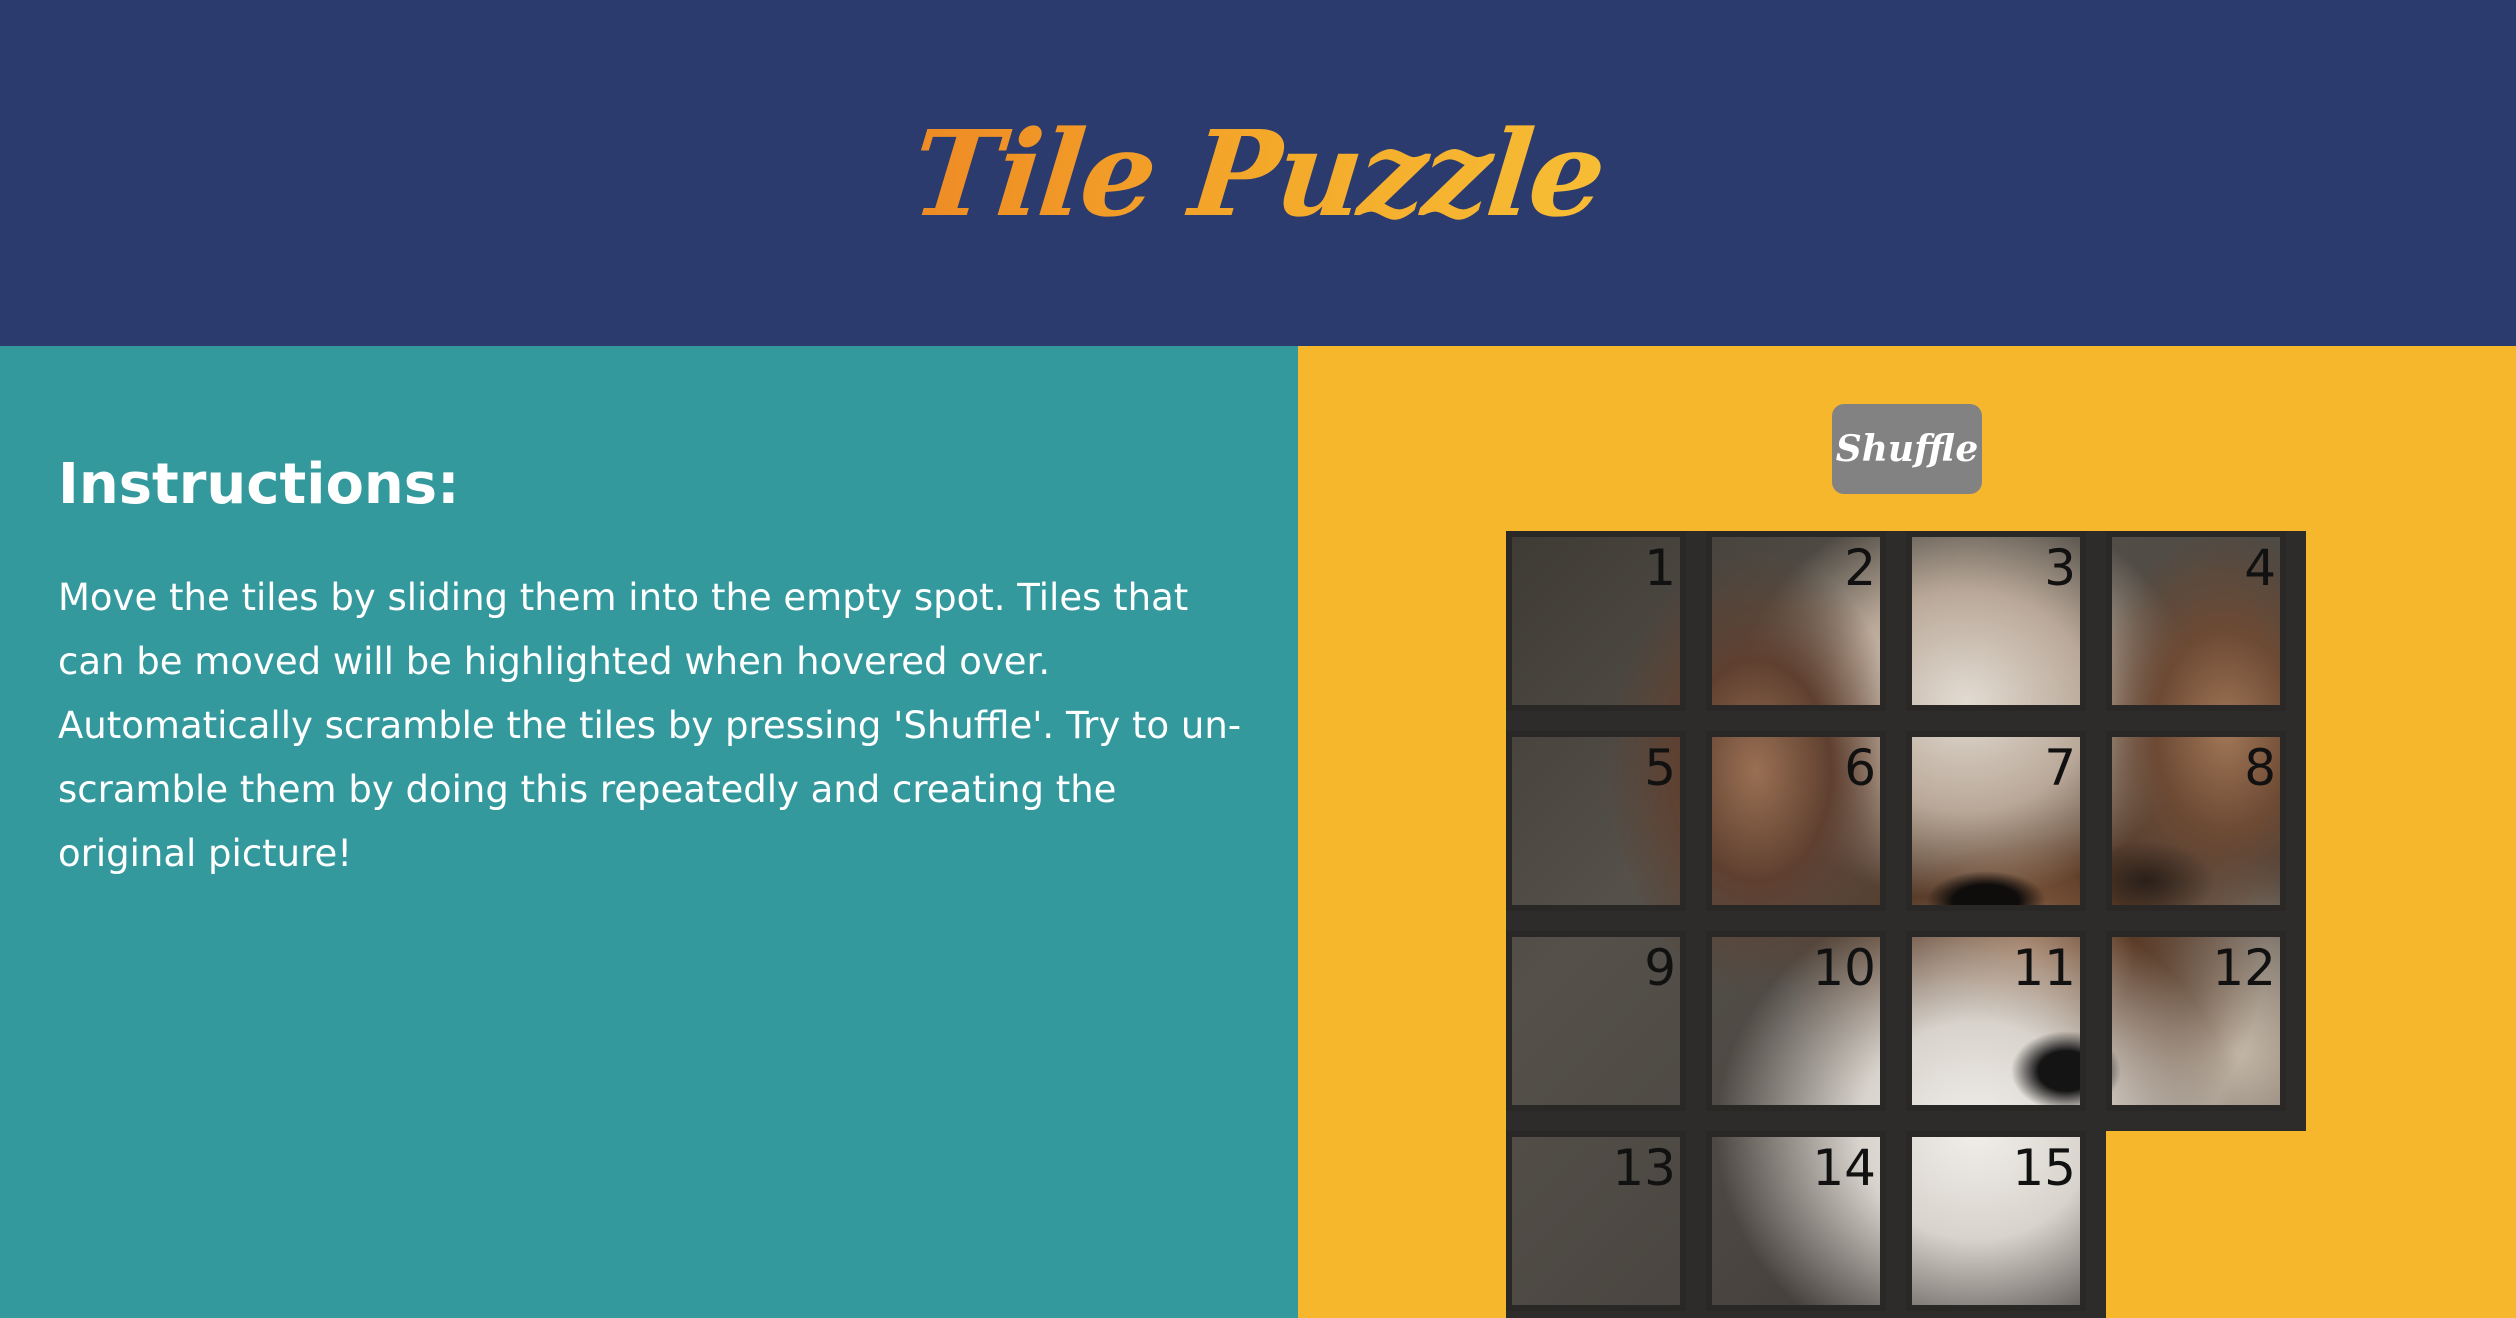 The image size is (2516, 1318). What do you see at coordinates (1844, 968) in the screenshot?
I see `tile-number: 10` at bounding box center [1844, 968].